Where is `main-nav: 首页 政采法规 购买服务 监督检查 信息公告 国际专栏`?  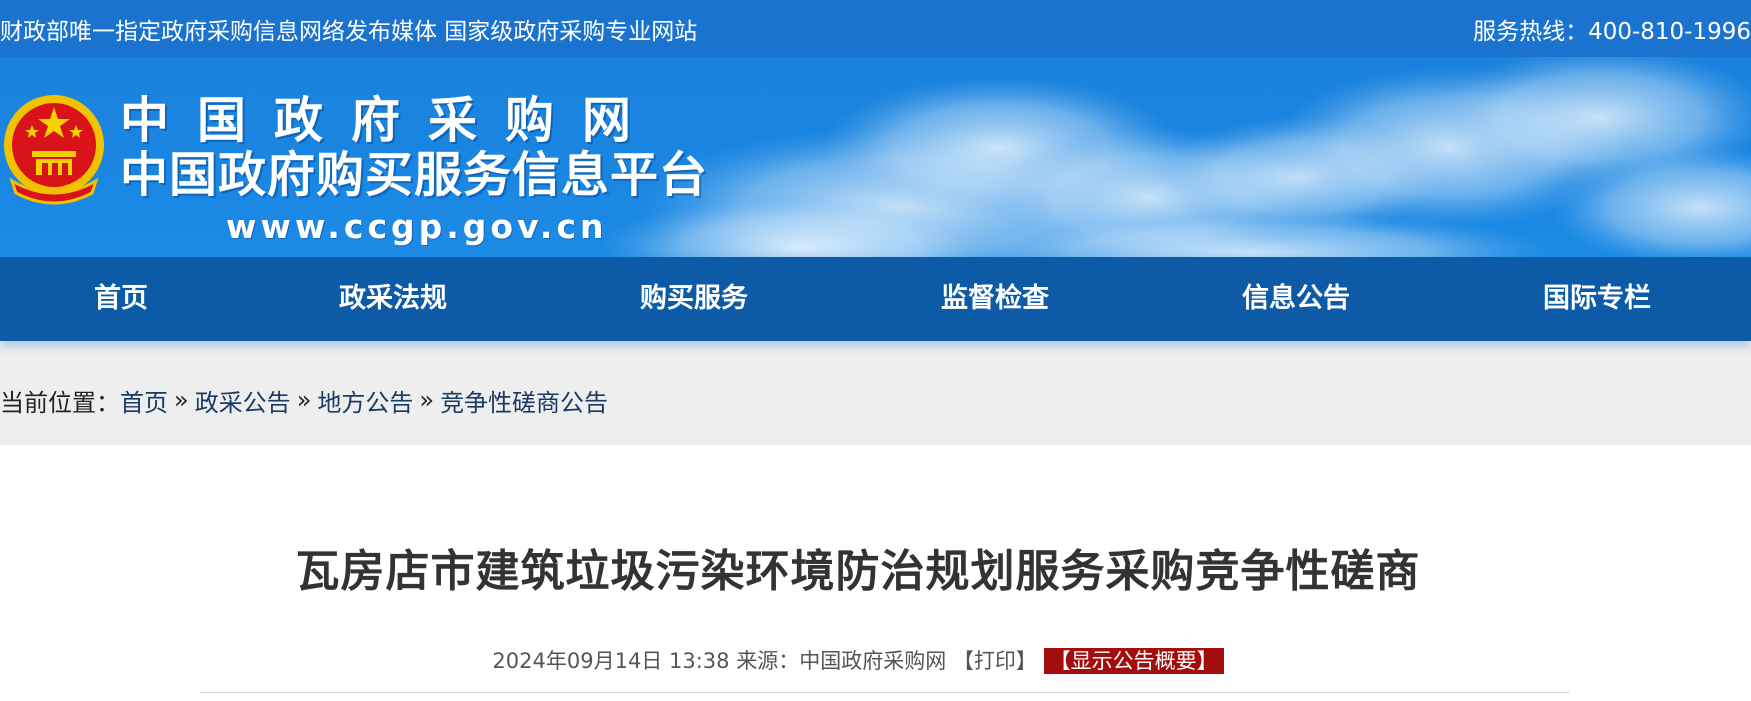
main-nav: 首页 政采法规 购买服务 监督检查 信息公告 国际专栏 is located at coordinates (875, 299).